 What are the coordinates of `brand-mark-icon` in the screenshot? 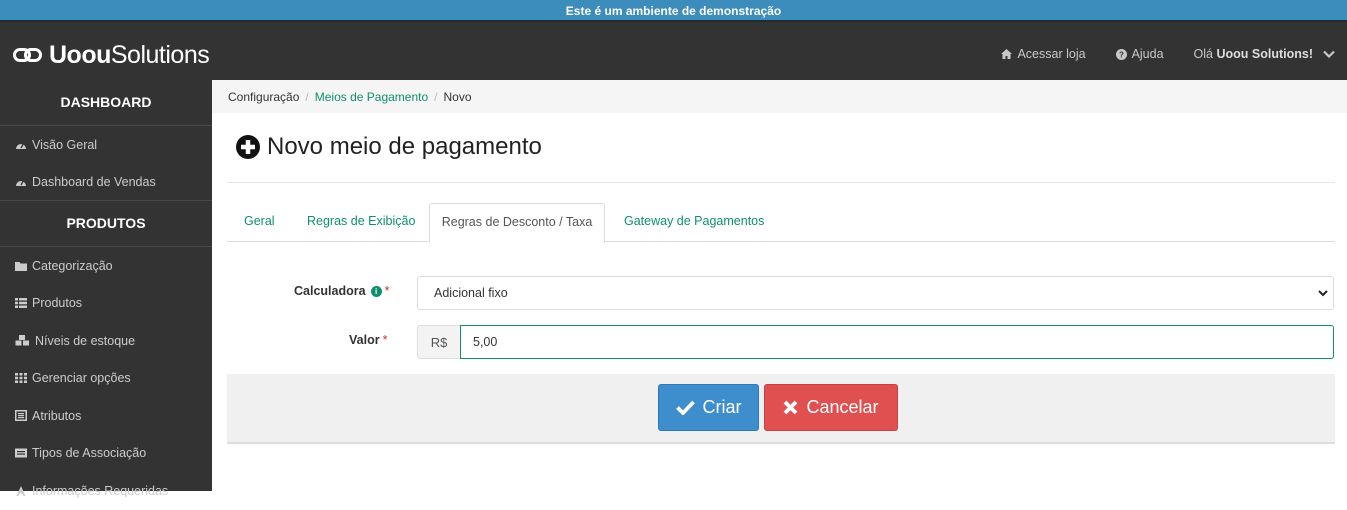 It's located at (29, 55).